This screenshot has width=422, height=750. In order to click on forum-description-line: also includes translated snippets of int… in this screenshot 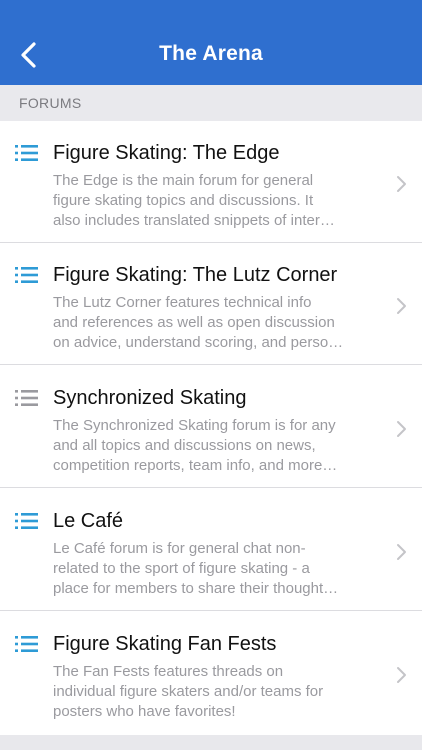, I will do `click(194, 220)`.